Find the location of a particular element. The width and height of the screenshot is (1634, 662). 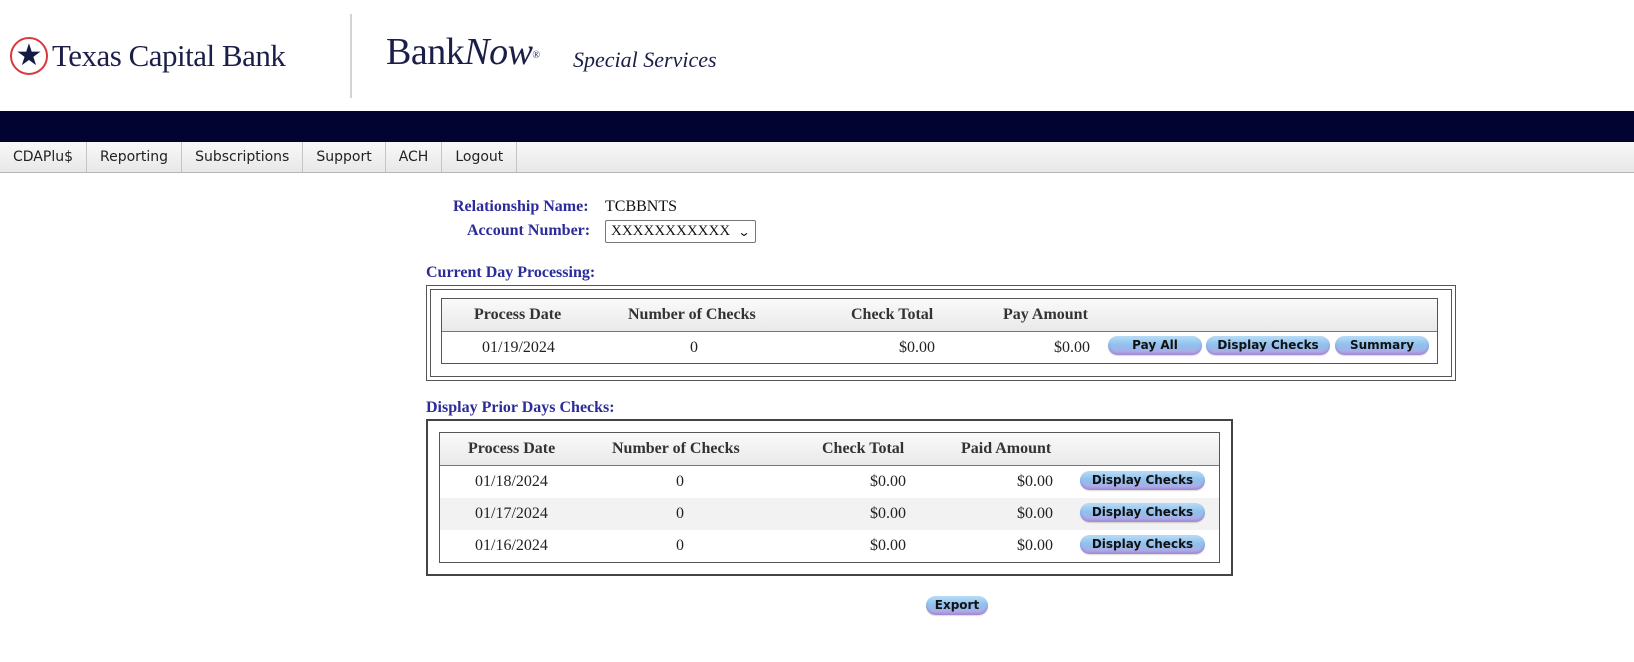

nav-item-cdaplus: CDAPlu$ is located at coordinates (43, 157).